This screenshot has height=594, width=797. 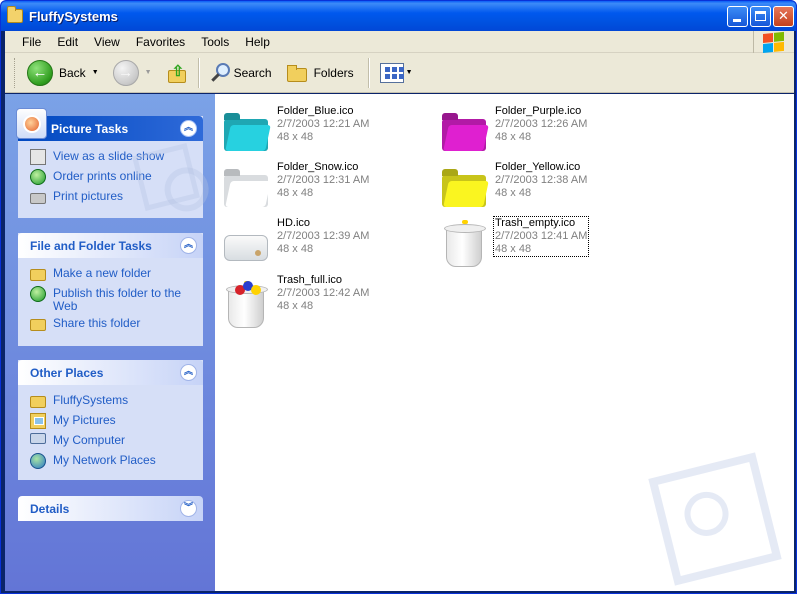 I want to click on file-name: Folder_Purple.ico, so click(x=538, y=111).